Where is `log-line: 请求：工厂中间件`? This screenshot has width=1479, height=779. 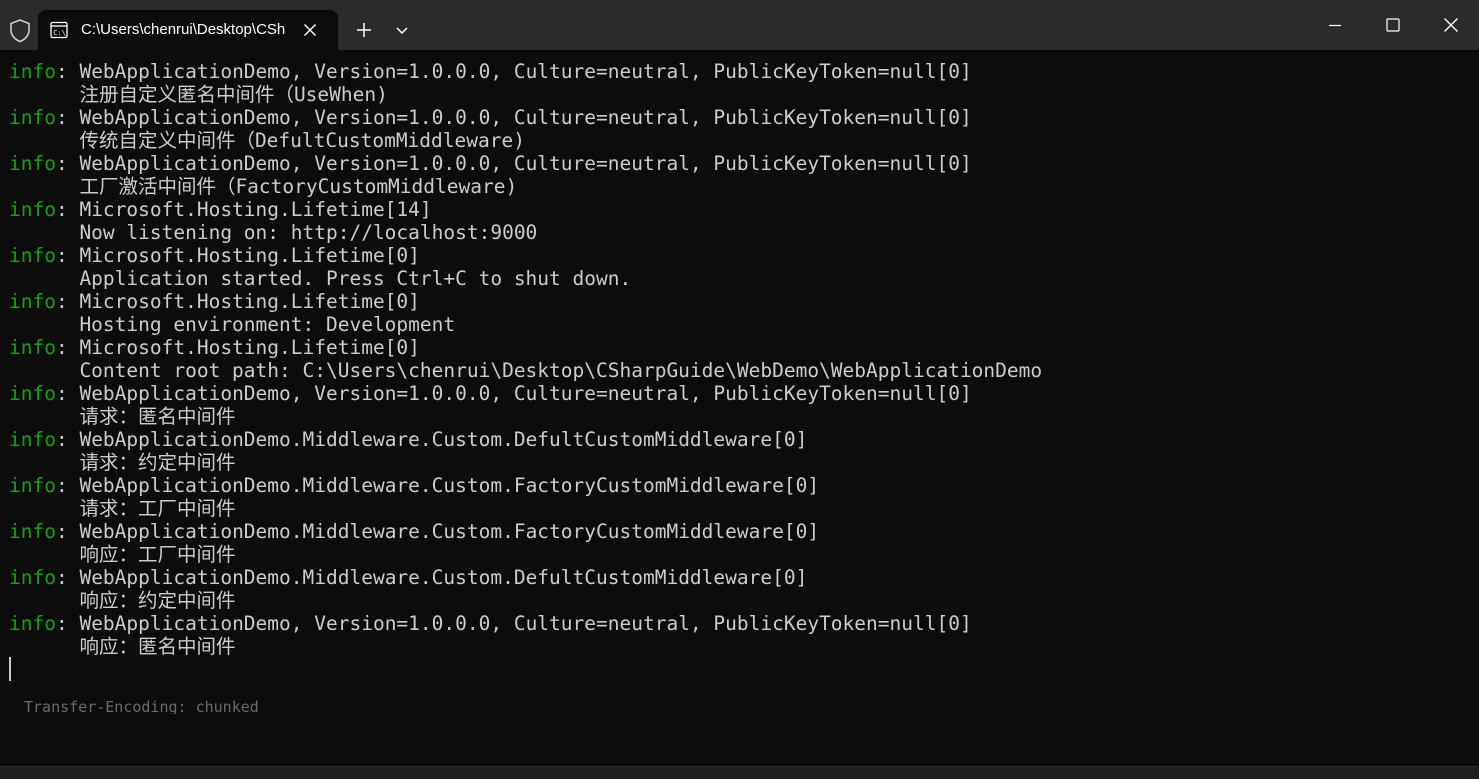
log-line: 请求：工厂中间件 is located at coordinates (122, 508).